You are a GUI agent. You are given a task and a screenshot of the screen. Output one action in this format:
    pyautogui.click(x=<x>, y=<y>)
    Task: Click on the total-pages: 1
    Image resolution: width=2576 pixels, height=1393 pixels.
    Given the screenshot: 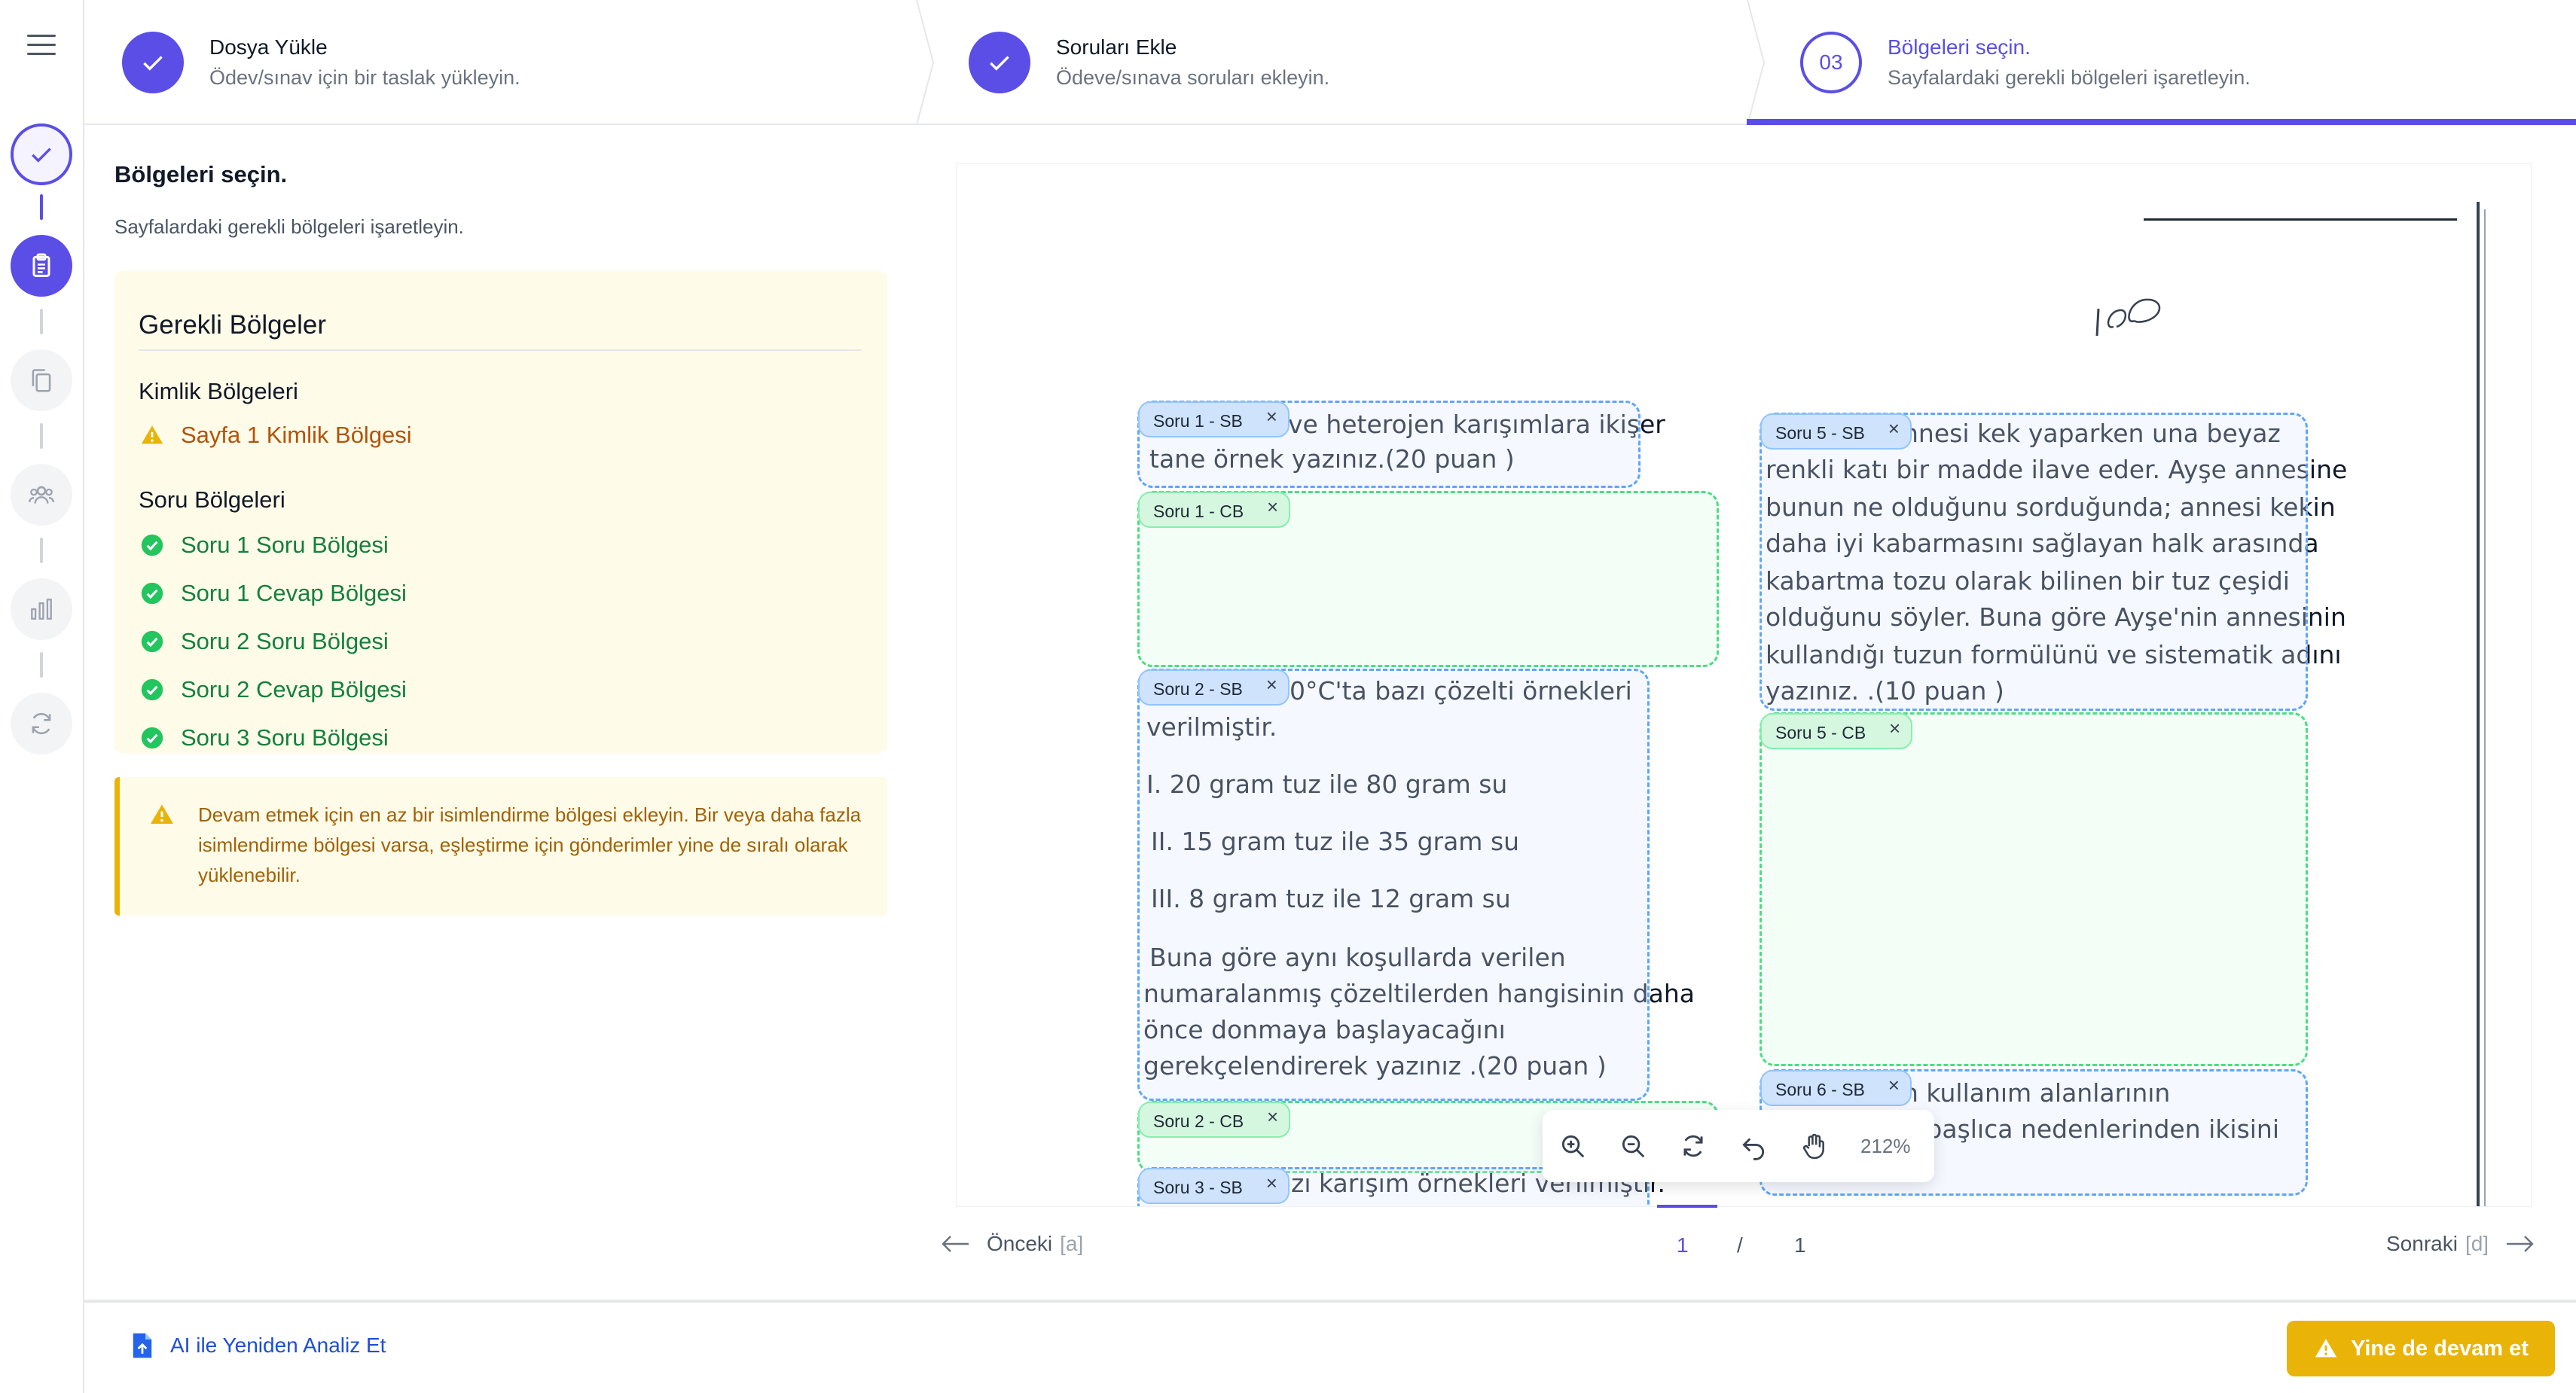 What is the action you would take?
    pyautogui.click(x=1800, y=1245)
    